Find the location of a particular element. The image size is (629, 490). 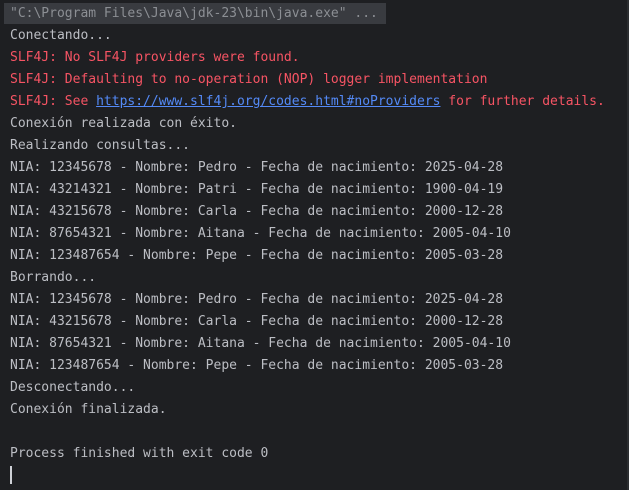

console-error-text: for further details. is located at coordinates (522, 101).